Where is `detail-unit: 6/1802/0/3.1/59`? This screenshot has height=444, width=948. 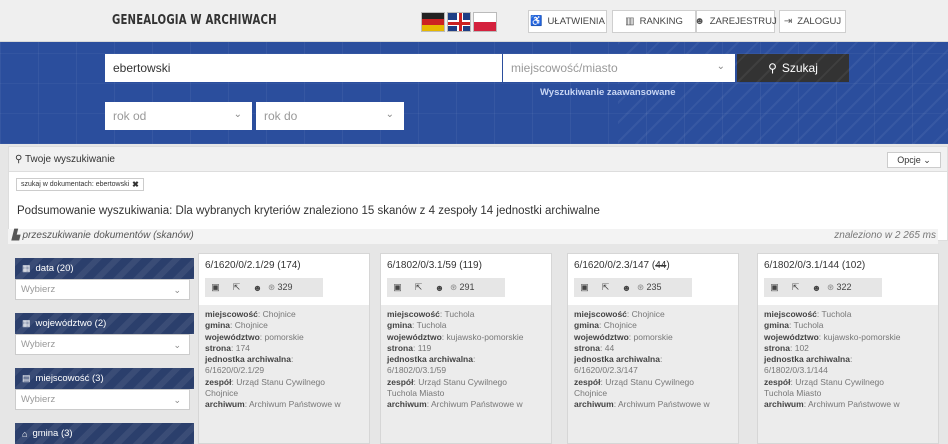 detail-unit: 6/1802/0/3.1/59 is located at coordinates (417, 370).